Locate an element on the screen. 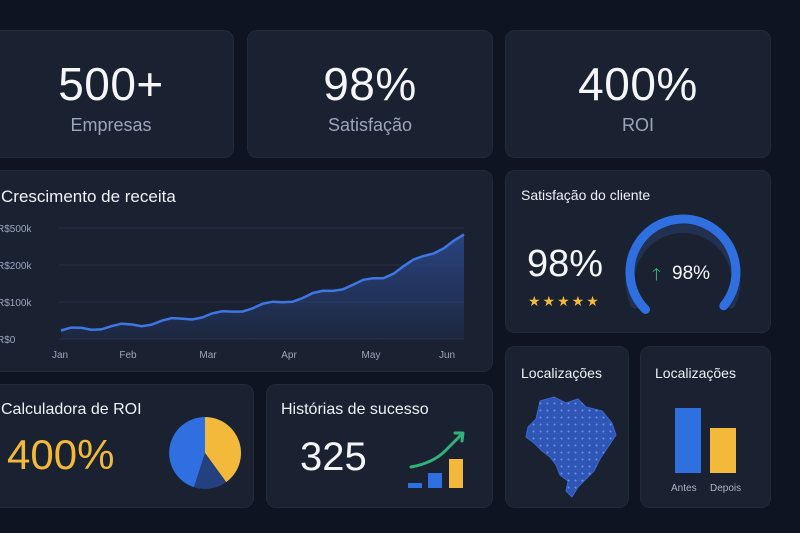 This screenshot has height=533, width=800. bars-title: Localizações is located at coordinates (695, 373).